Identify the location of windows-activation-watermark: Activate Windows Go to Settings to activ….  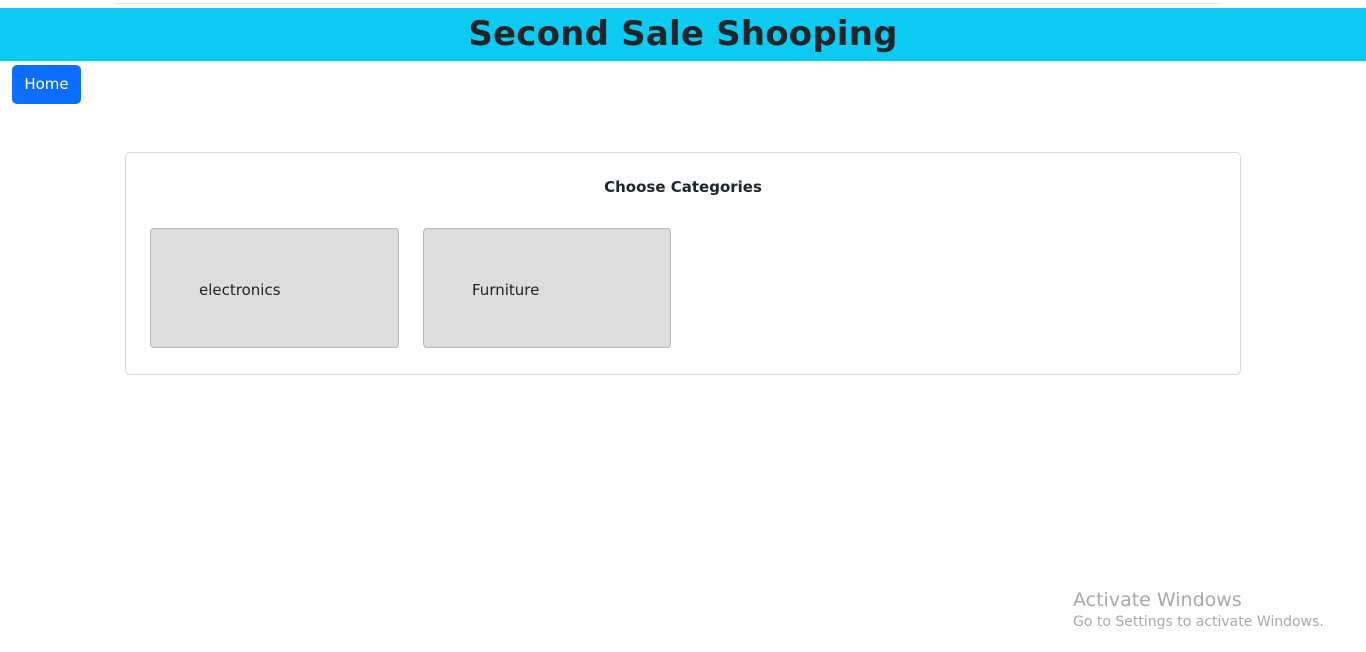
(1198, 610).